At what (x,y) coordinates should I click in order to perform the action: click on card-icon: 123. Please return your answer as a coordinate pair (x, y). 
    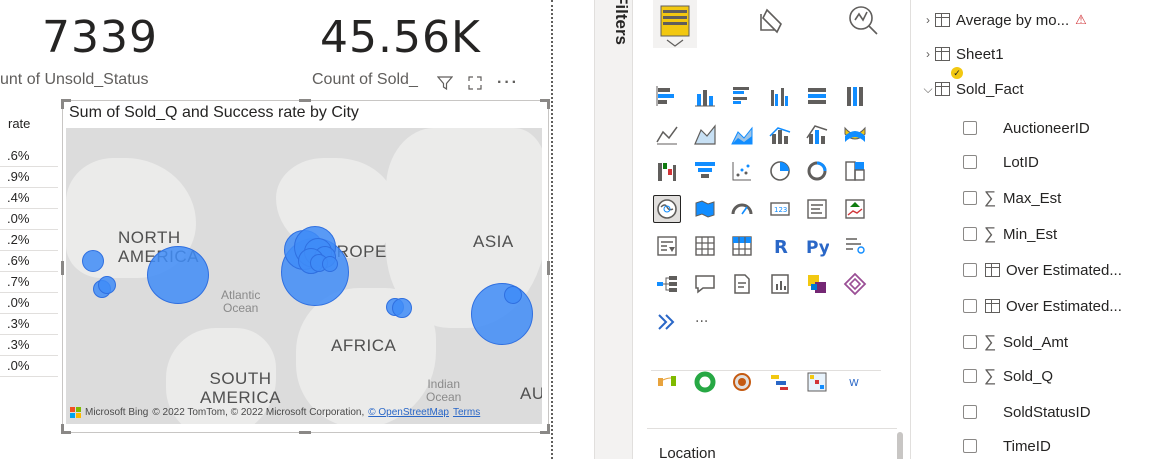
    Looking at the image, I should click on (780, 209).